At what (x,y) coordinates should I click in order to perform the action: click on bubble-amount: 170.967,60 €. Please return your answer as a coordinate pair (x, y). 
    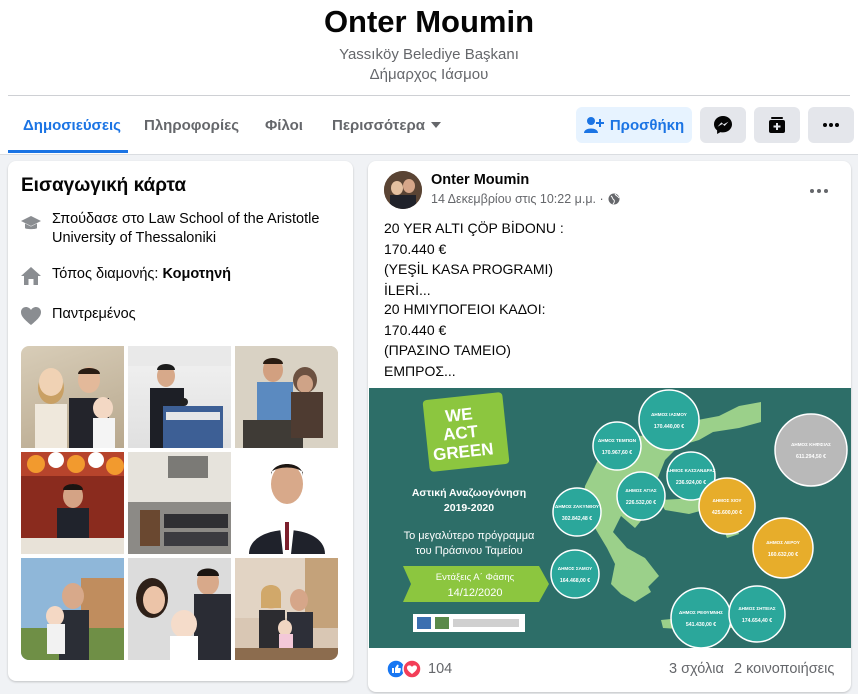
    Looking at the image, I should click on (617, 453).